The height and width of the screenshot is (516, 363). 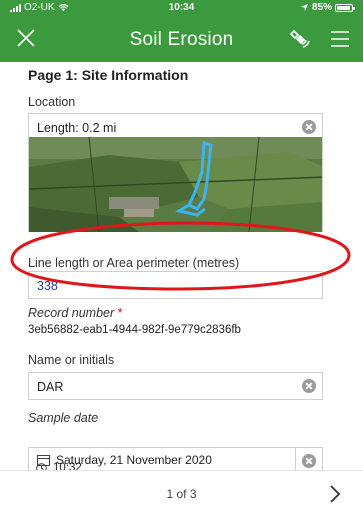 I want to click on status-bar: O2-UK 10:34 85%, so click(x=181, y=8).